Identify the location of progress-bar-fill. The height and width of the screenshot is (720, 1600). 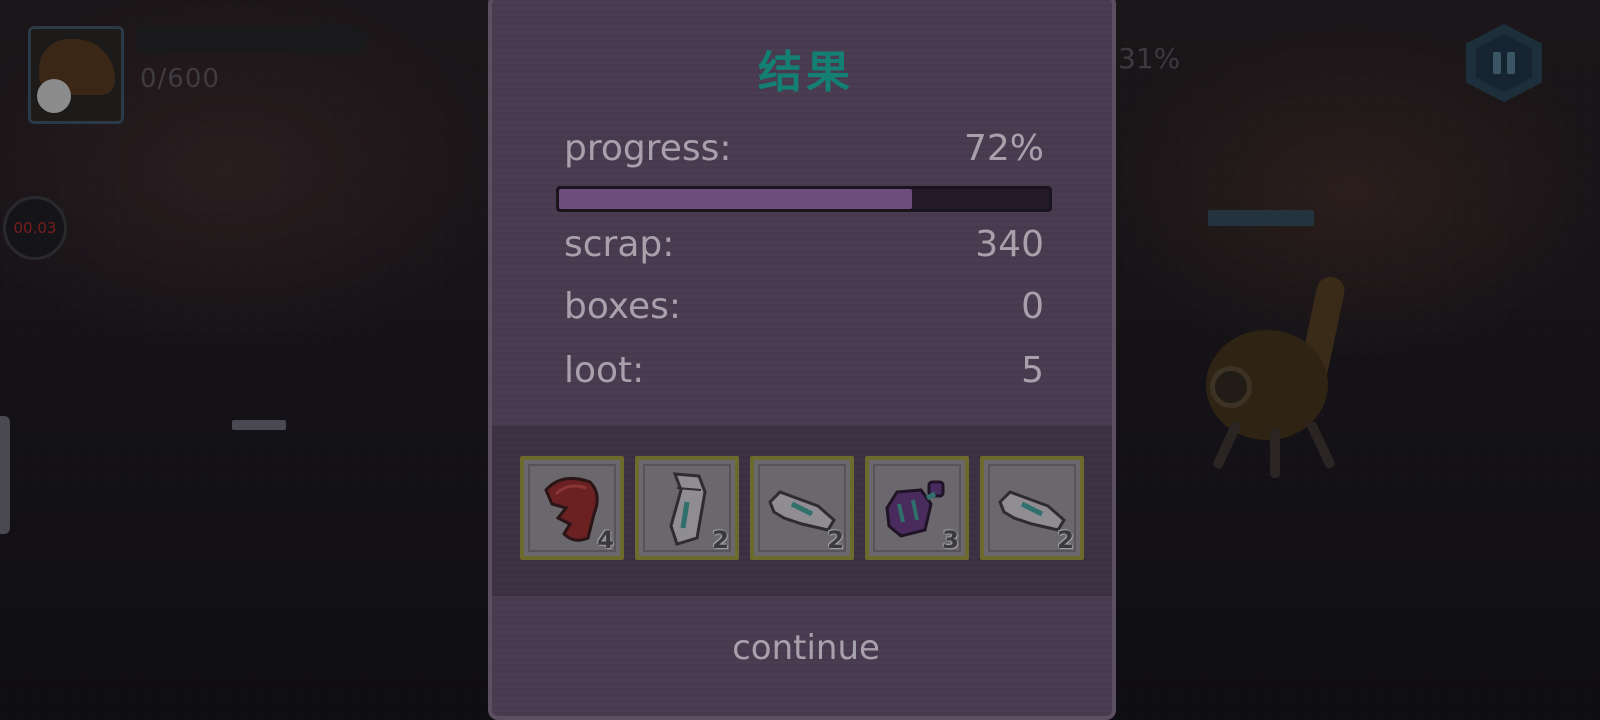
(735, 199).